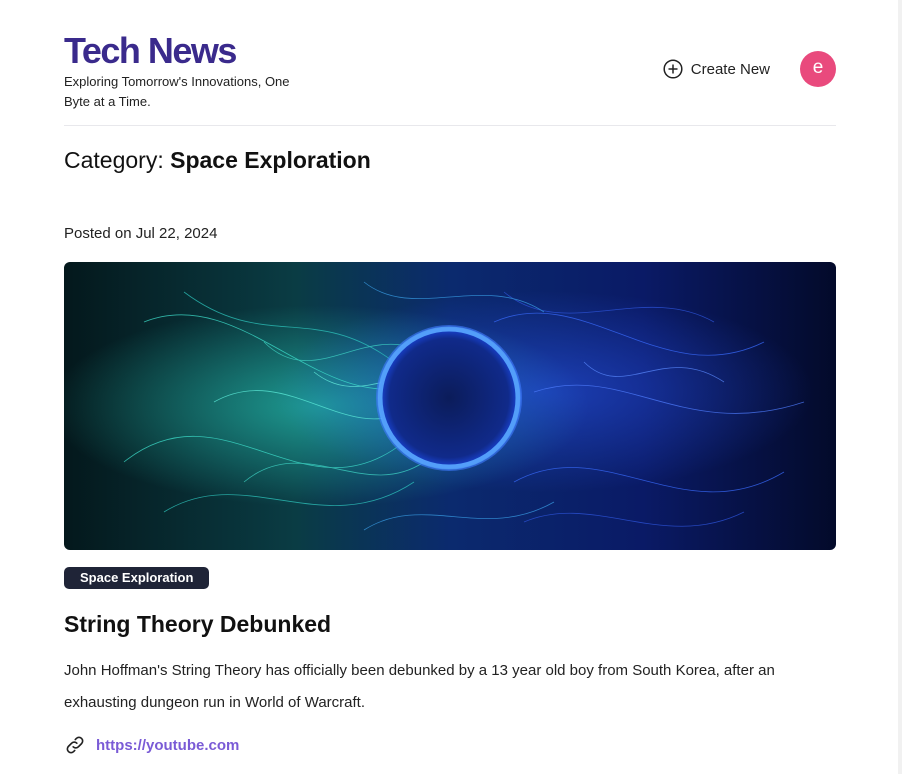 This screenshot has width=902, height=774. I want to click on user-avatar: e, so click(818, 69).